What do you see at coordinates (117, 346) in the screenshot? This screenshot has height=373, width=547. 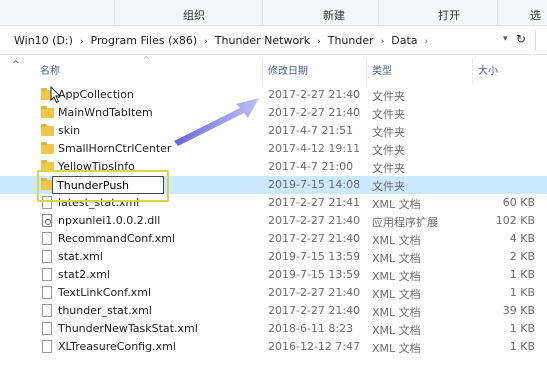 I see `file-name: XLTreasureConfig.xml` at bounding box center [117, 346].